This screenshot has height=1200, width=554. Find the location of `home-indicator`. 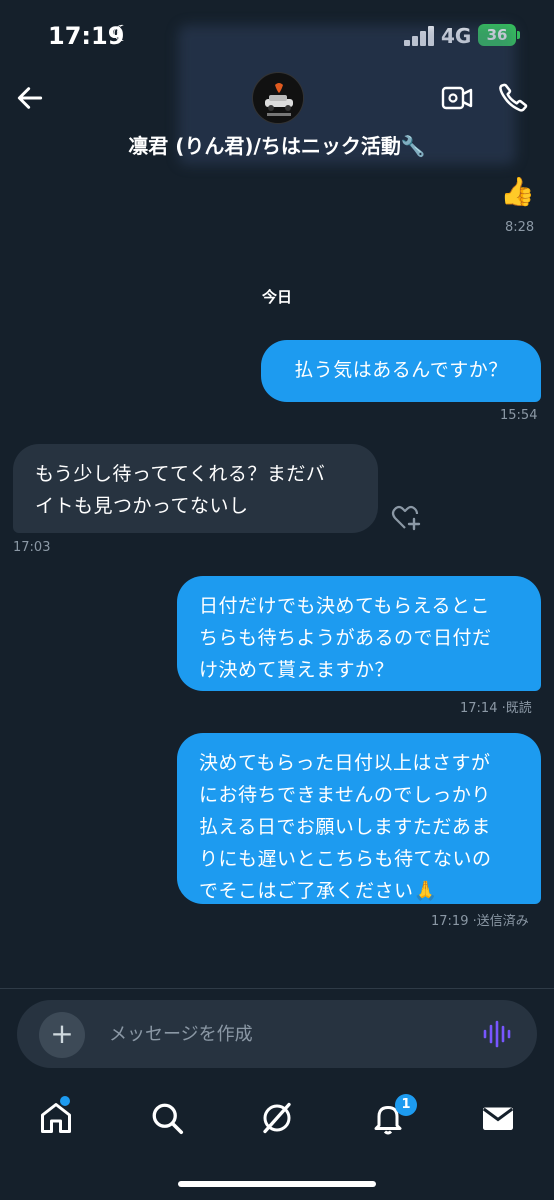

home-indicator is located at coordinates (277, 1184).